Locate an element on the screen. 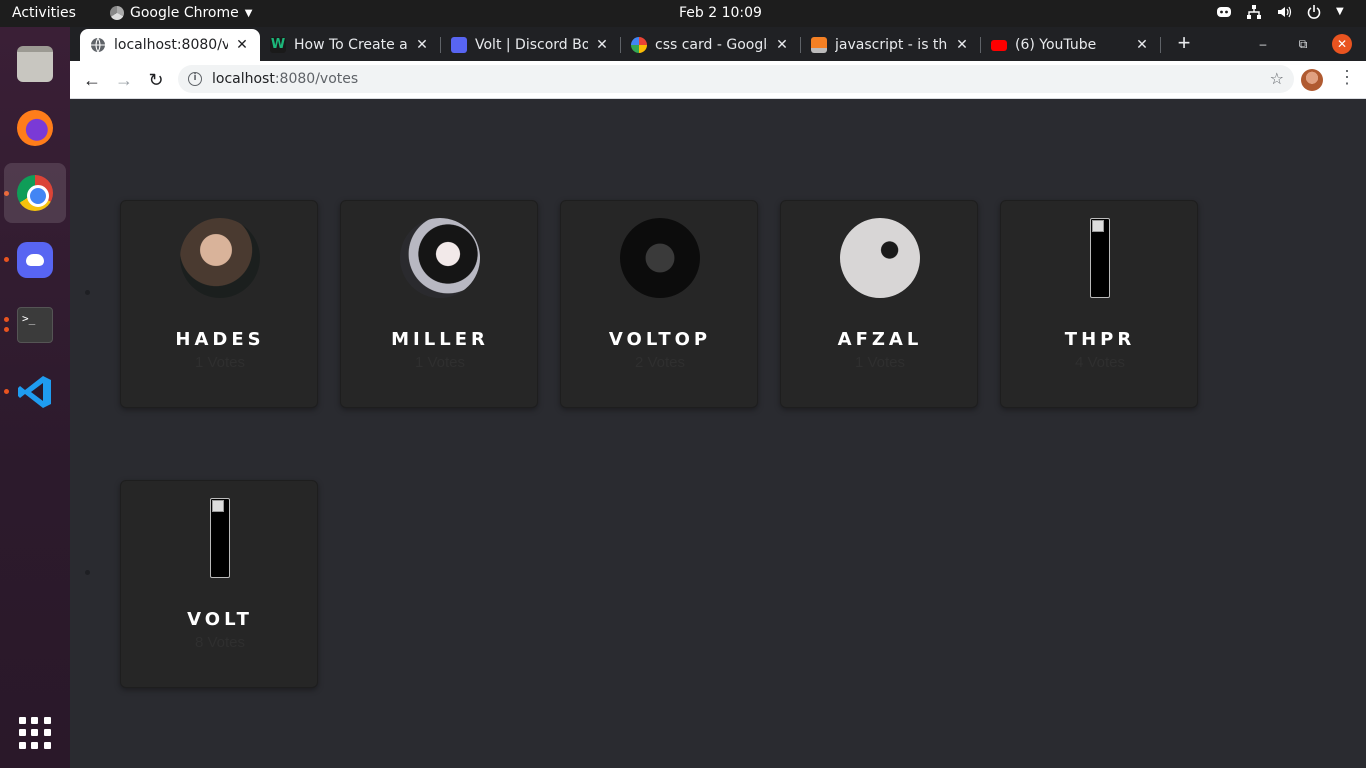 This screenshot has width=1366, height=768. webflow-icon: W is located at coordinates (278, 45).